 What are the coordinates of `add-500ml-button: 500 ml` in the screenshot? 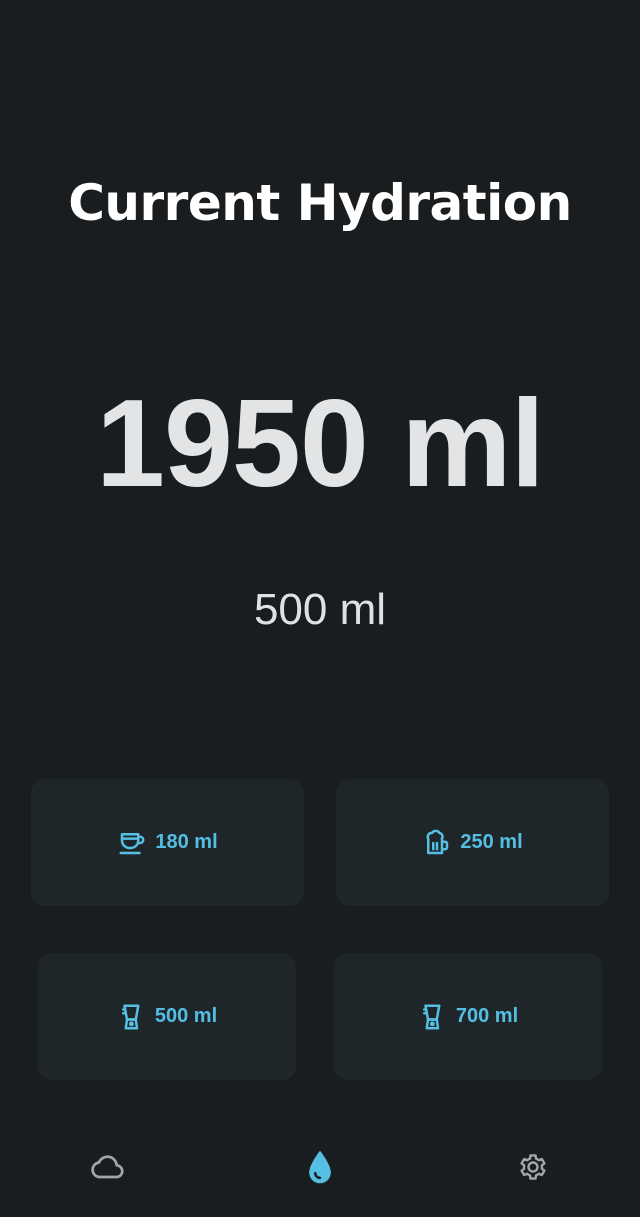 It's located at (167, 1016).